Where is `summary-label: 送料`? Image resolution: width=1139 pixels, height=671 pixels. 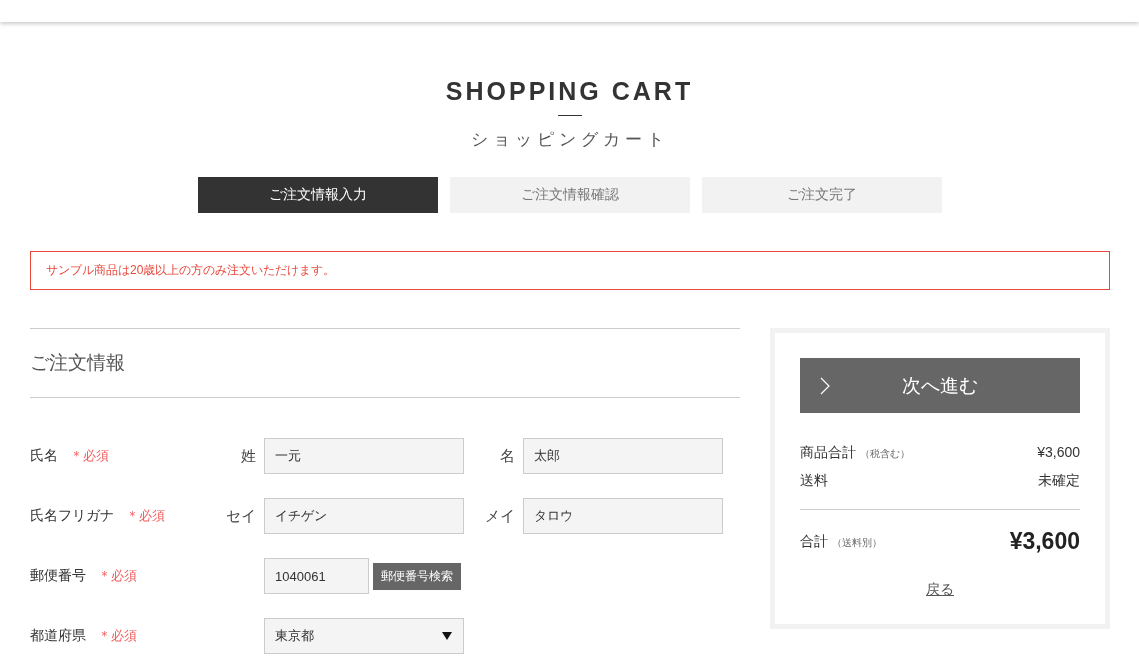
summary-label: 送料 is located at coordinates (814, 480).